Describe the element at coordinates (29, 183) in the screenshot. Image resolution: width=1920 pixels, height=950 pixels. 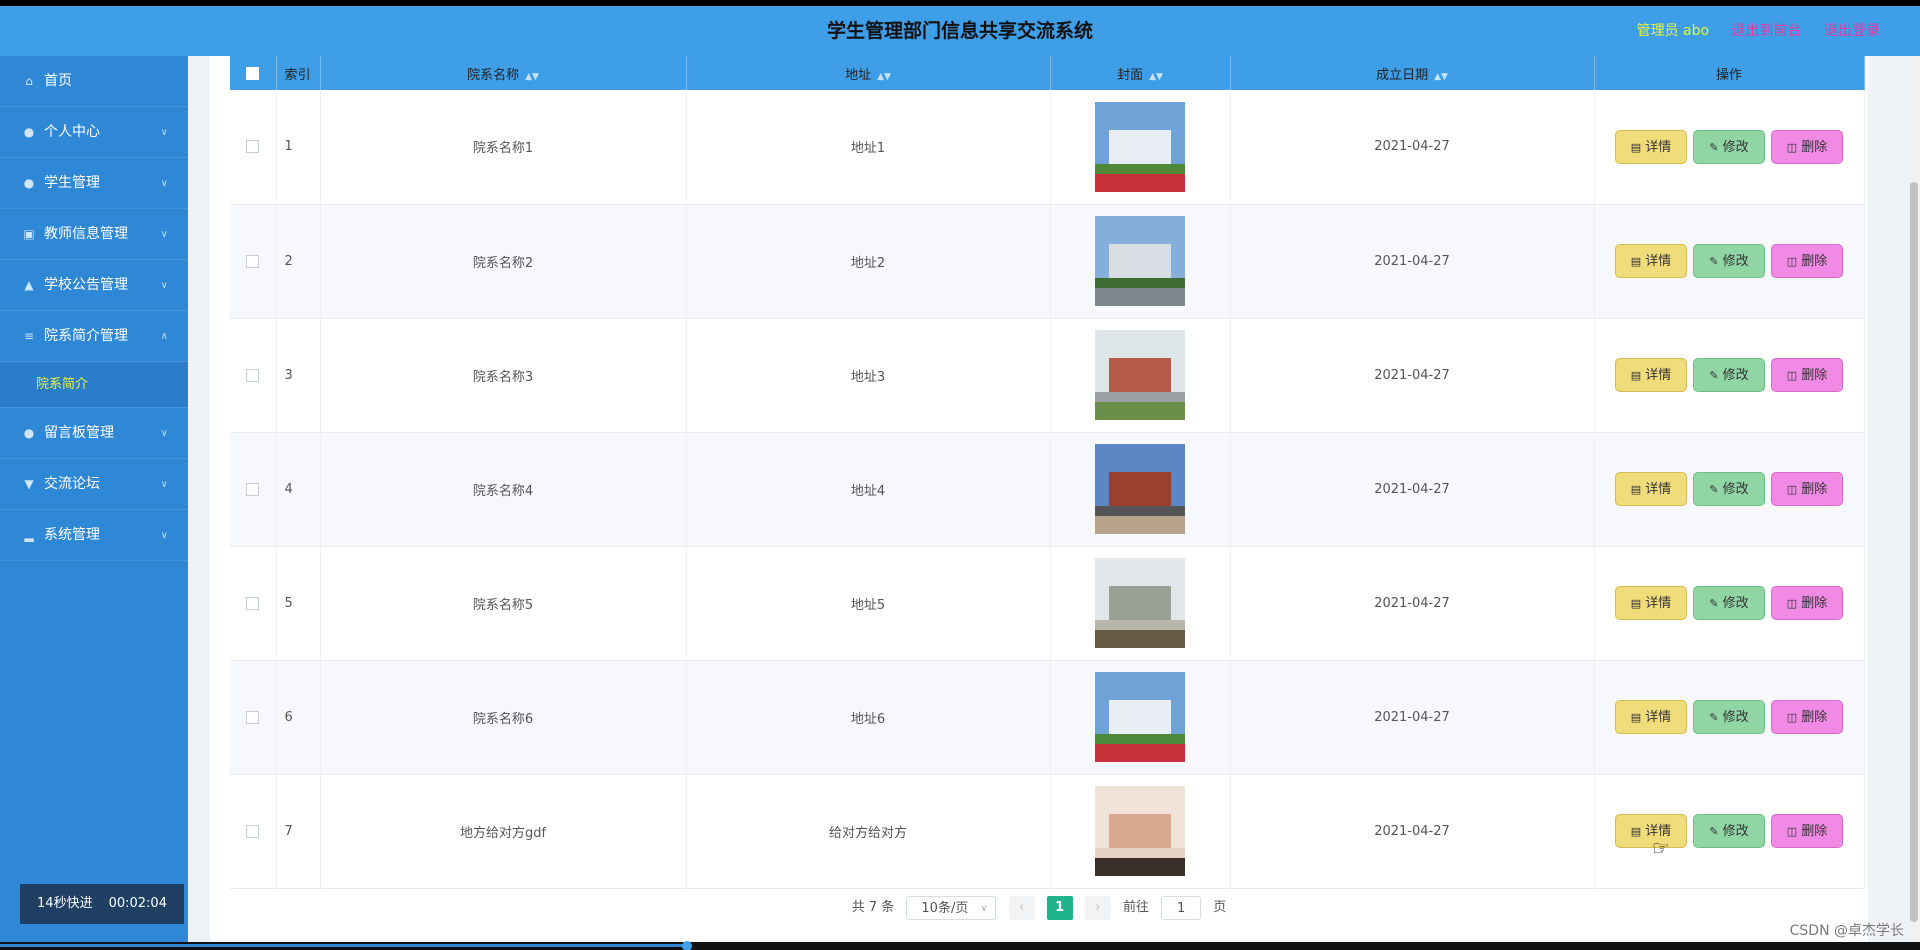
I see `user-icon: ●` at that location.